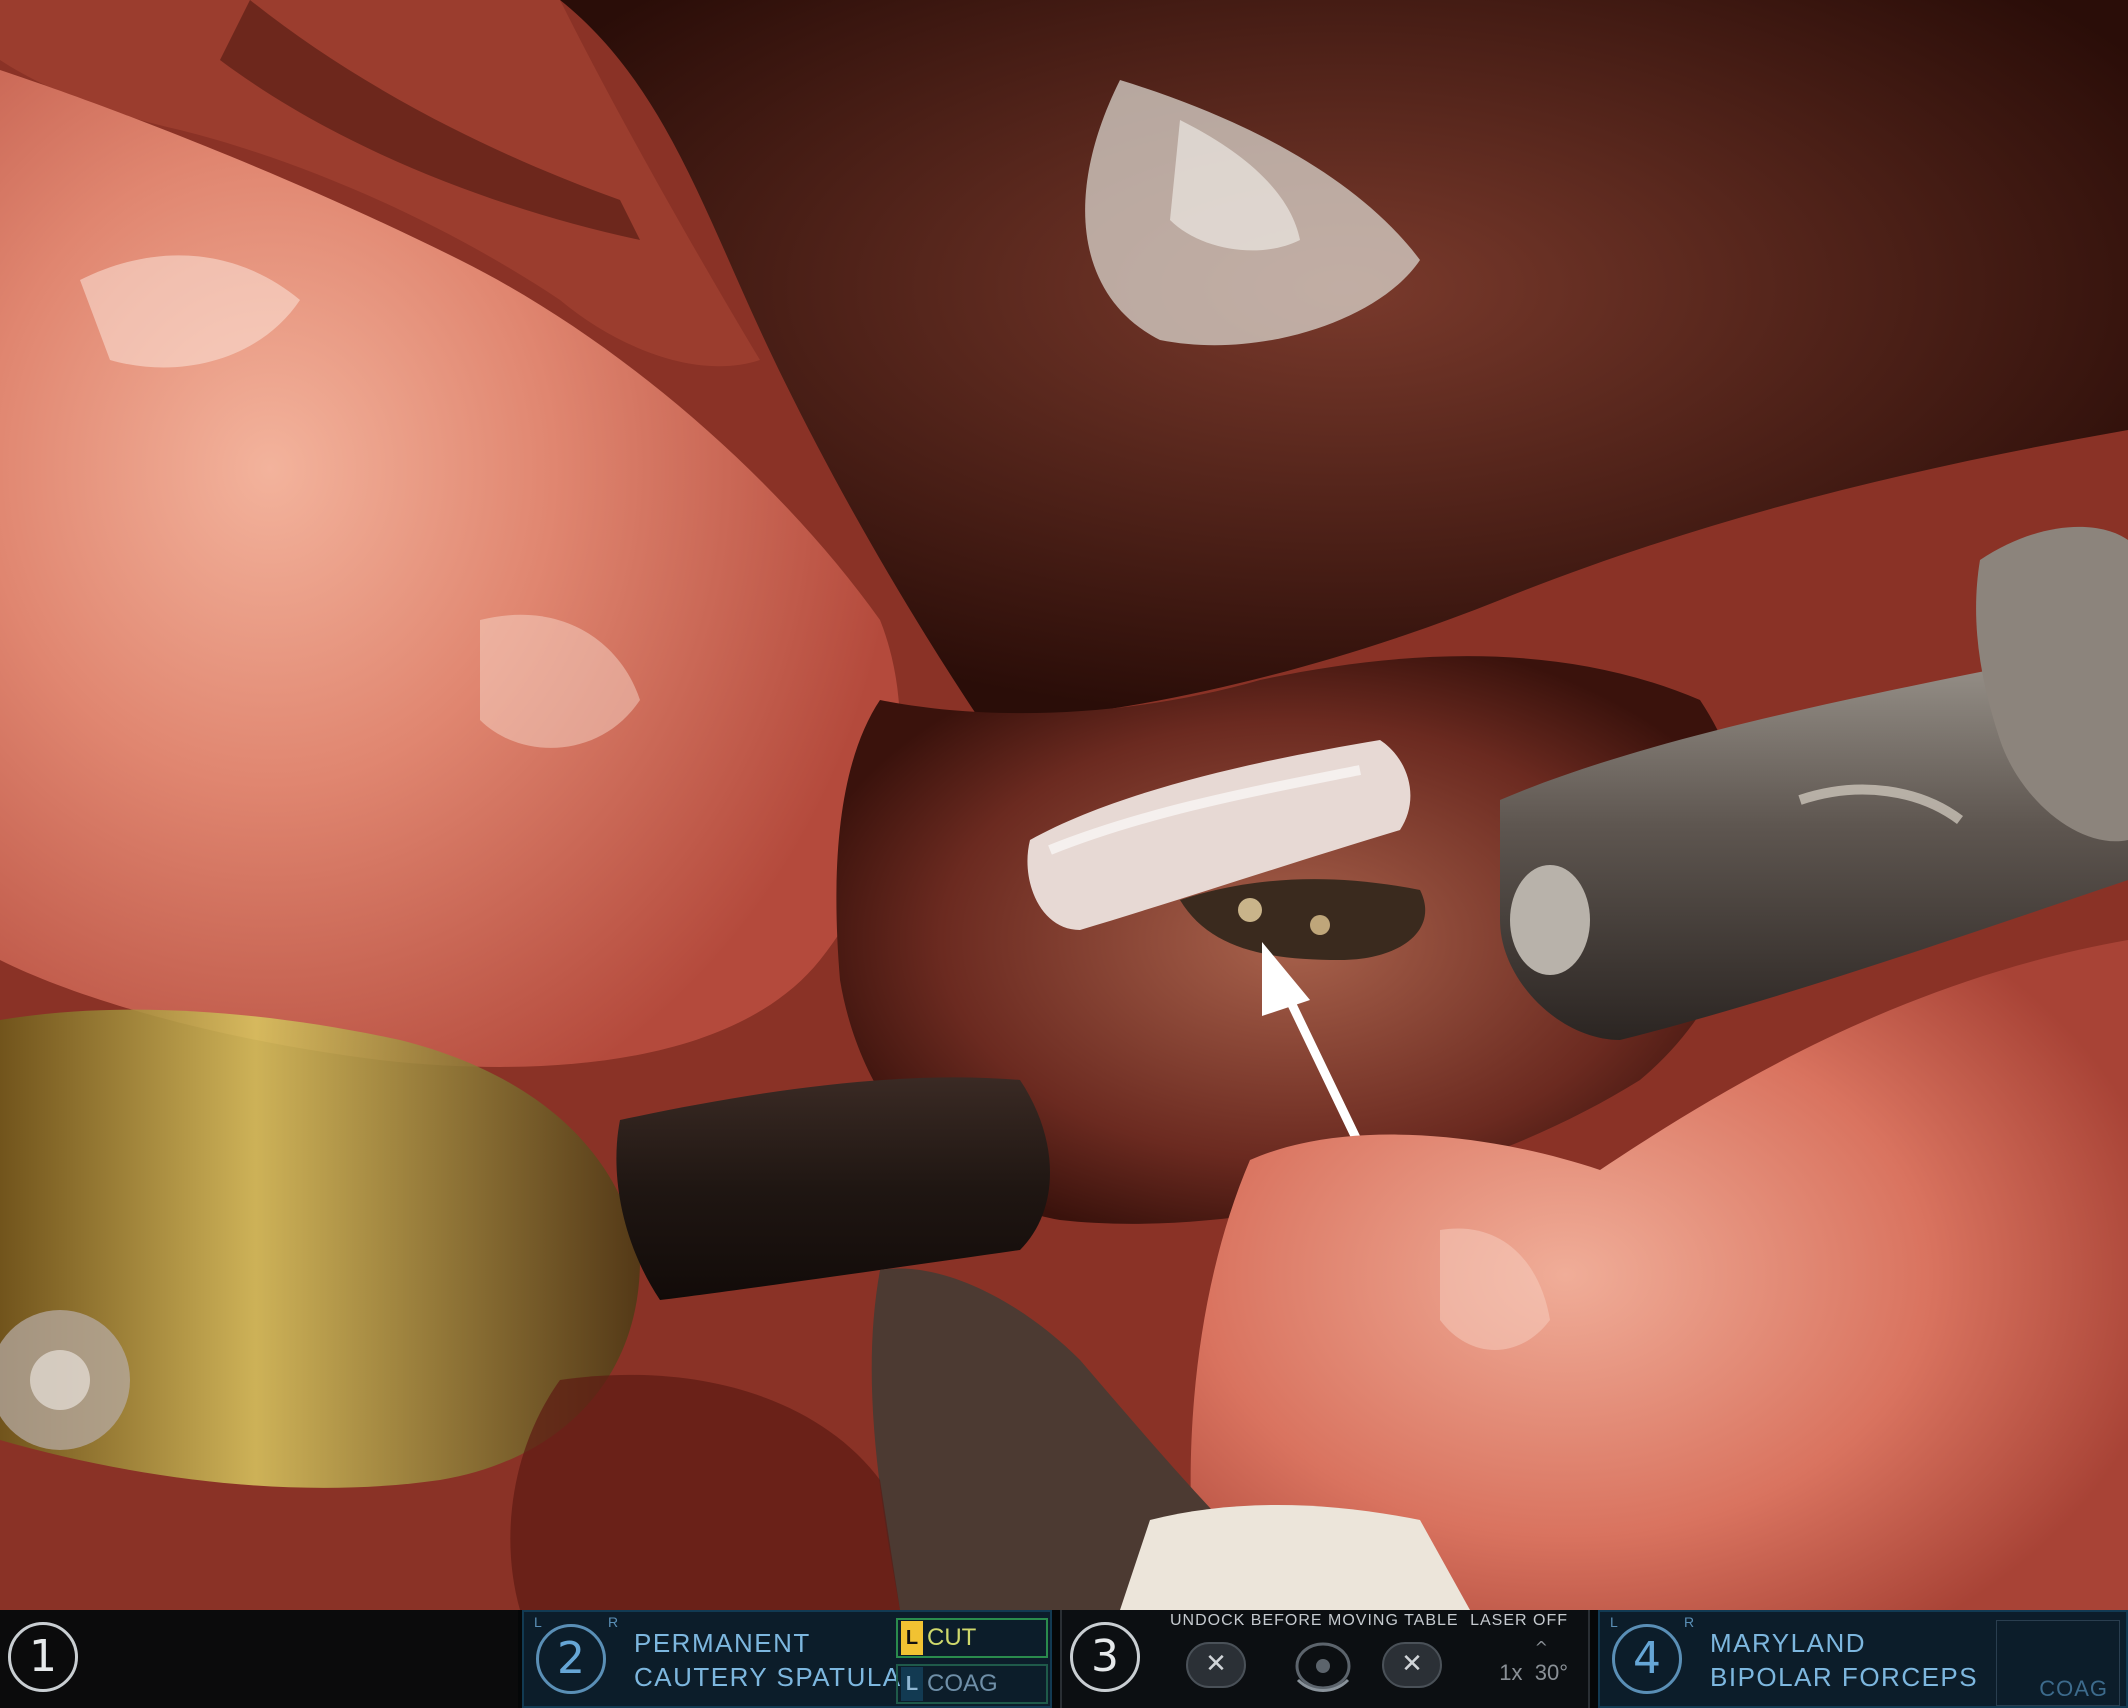 This screenshot has width=2128, height=1708. What do you see at coordinates (952, 1637) in the screenshot?
I see `cut-label: CUT` at bounding box center [952, 1637].